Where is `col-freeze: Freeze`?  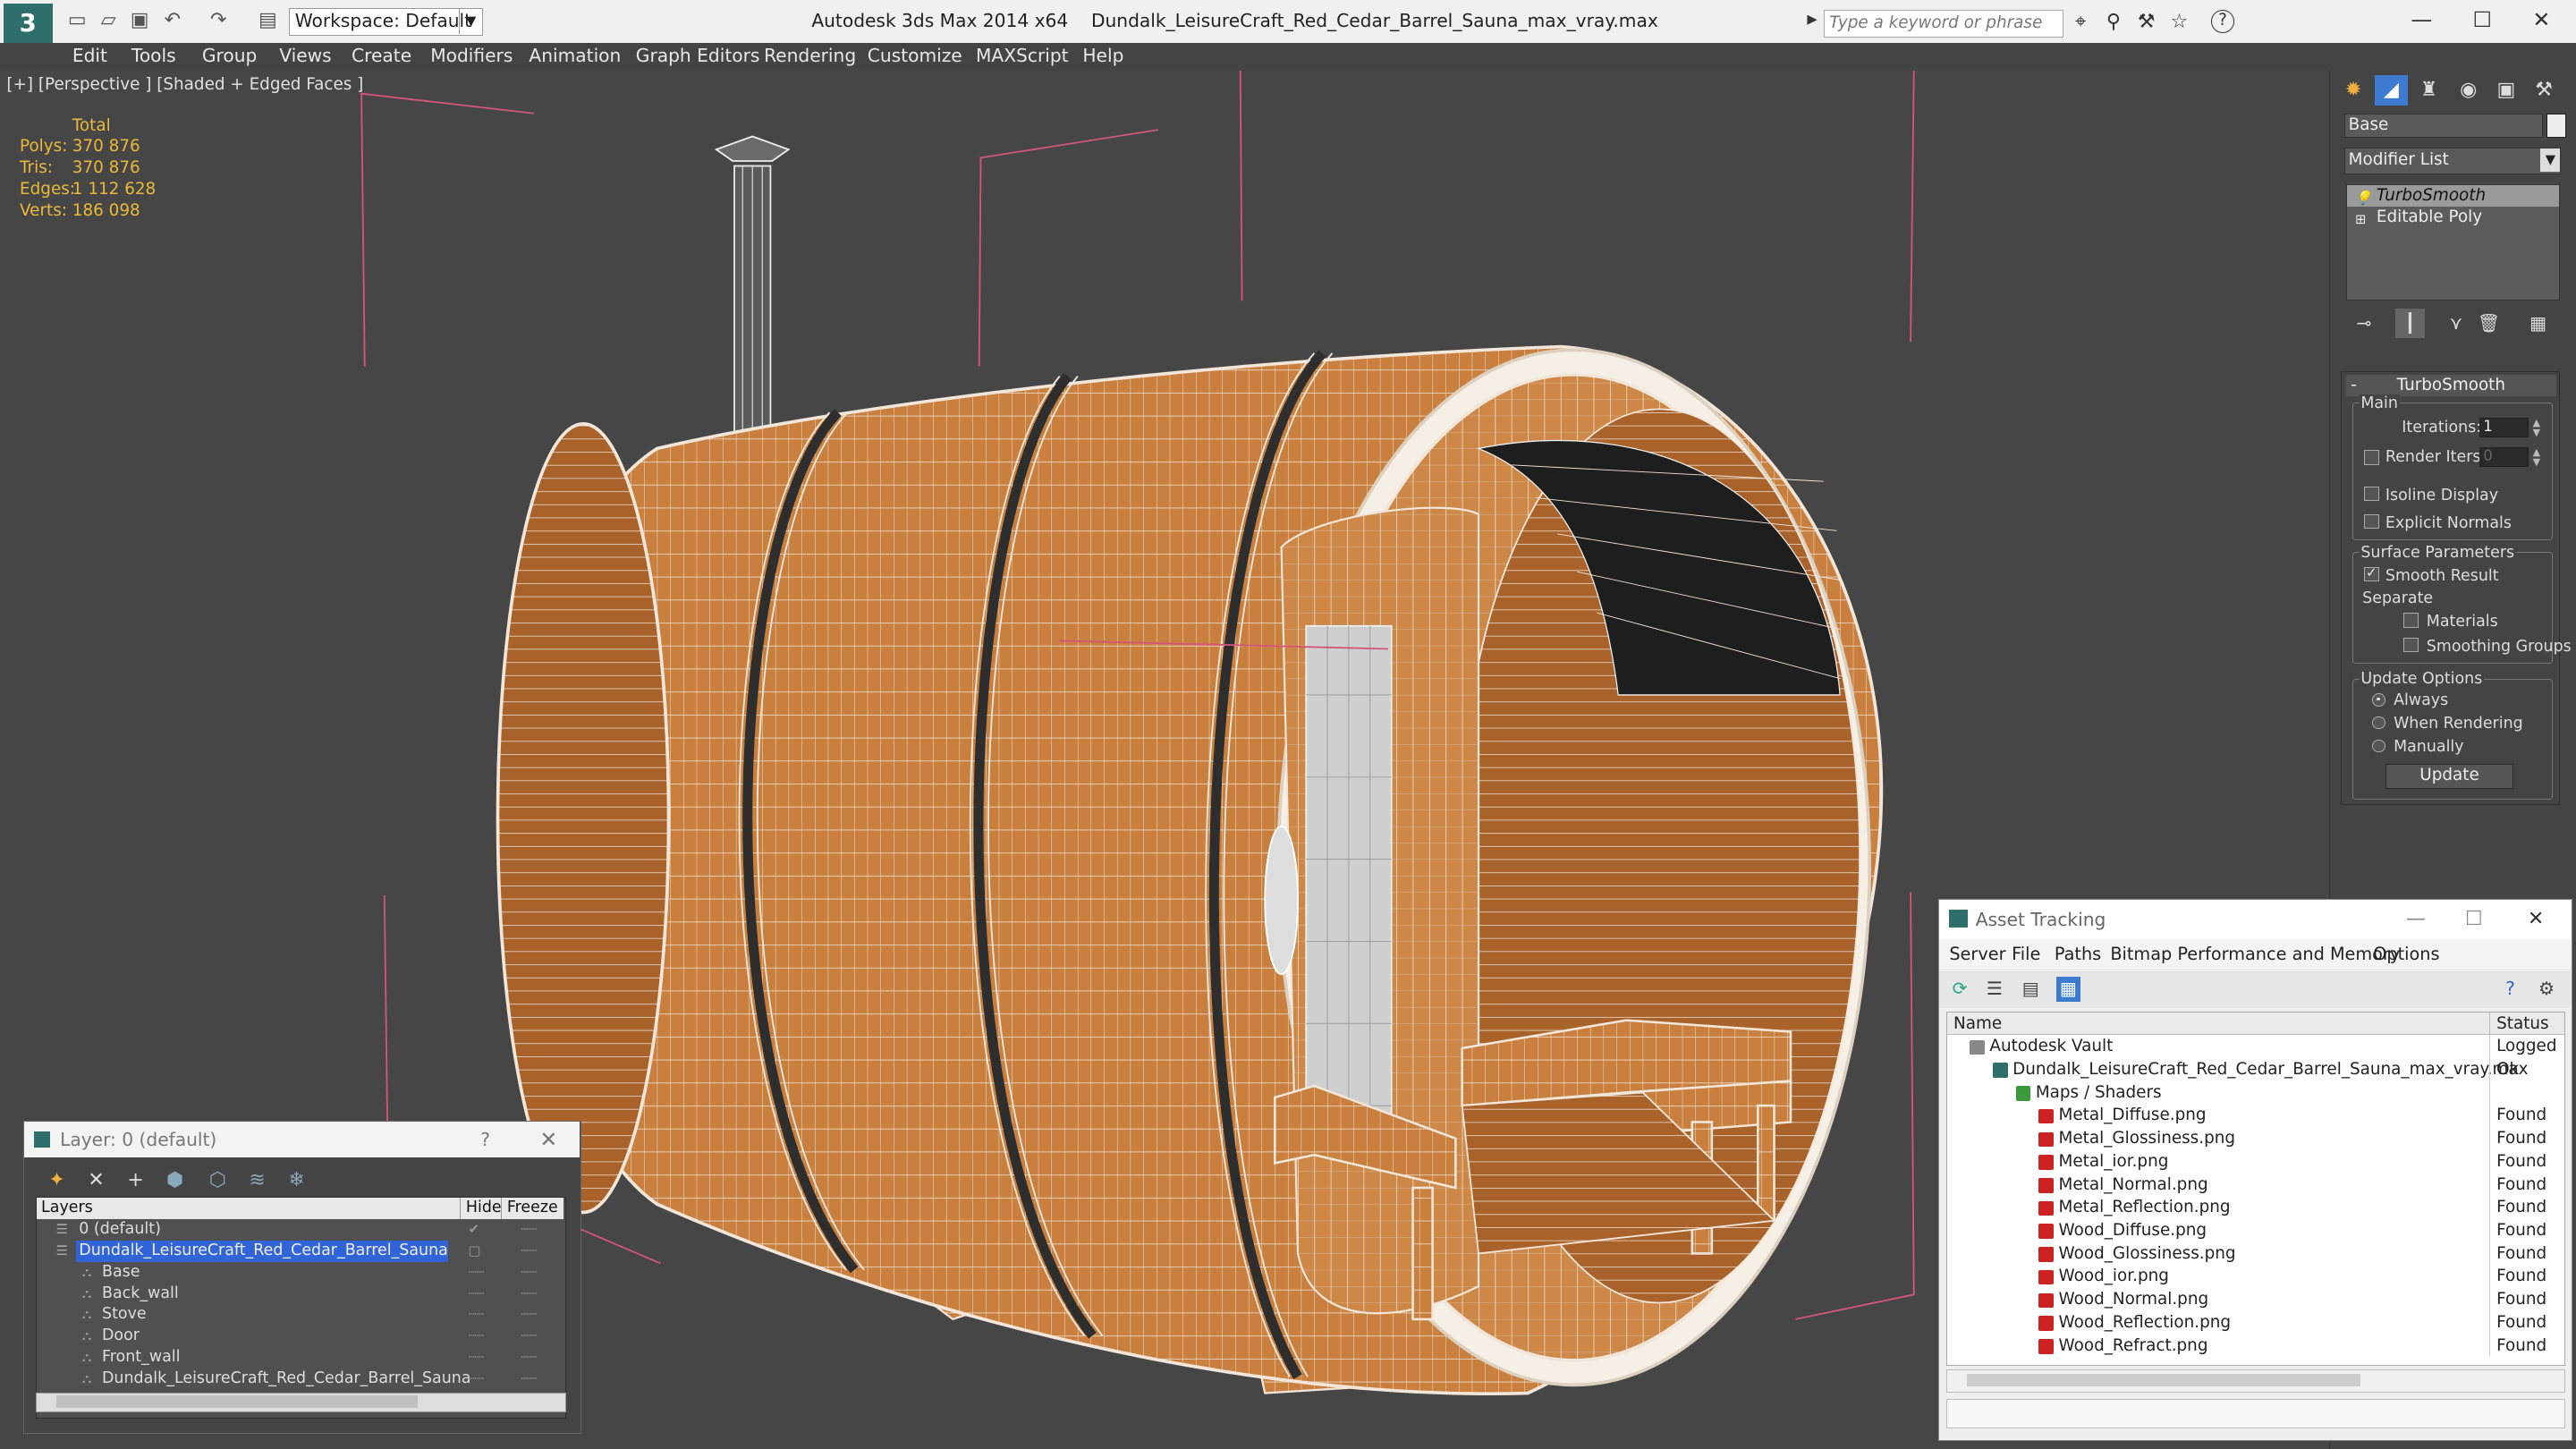 col-freeze: Freeze is located at coordinates (529, 1208).